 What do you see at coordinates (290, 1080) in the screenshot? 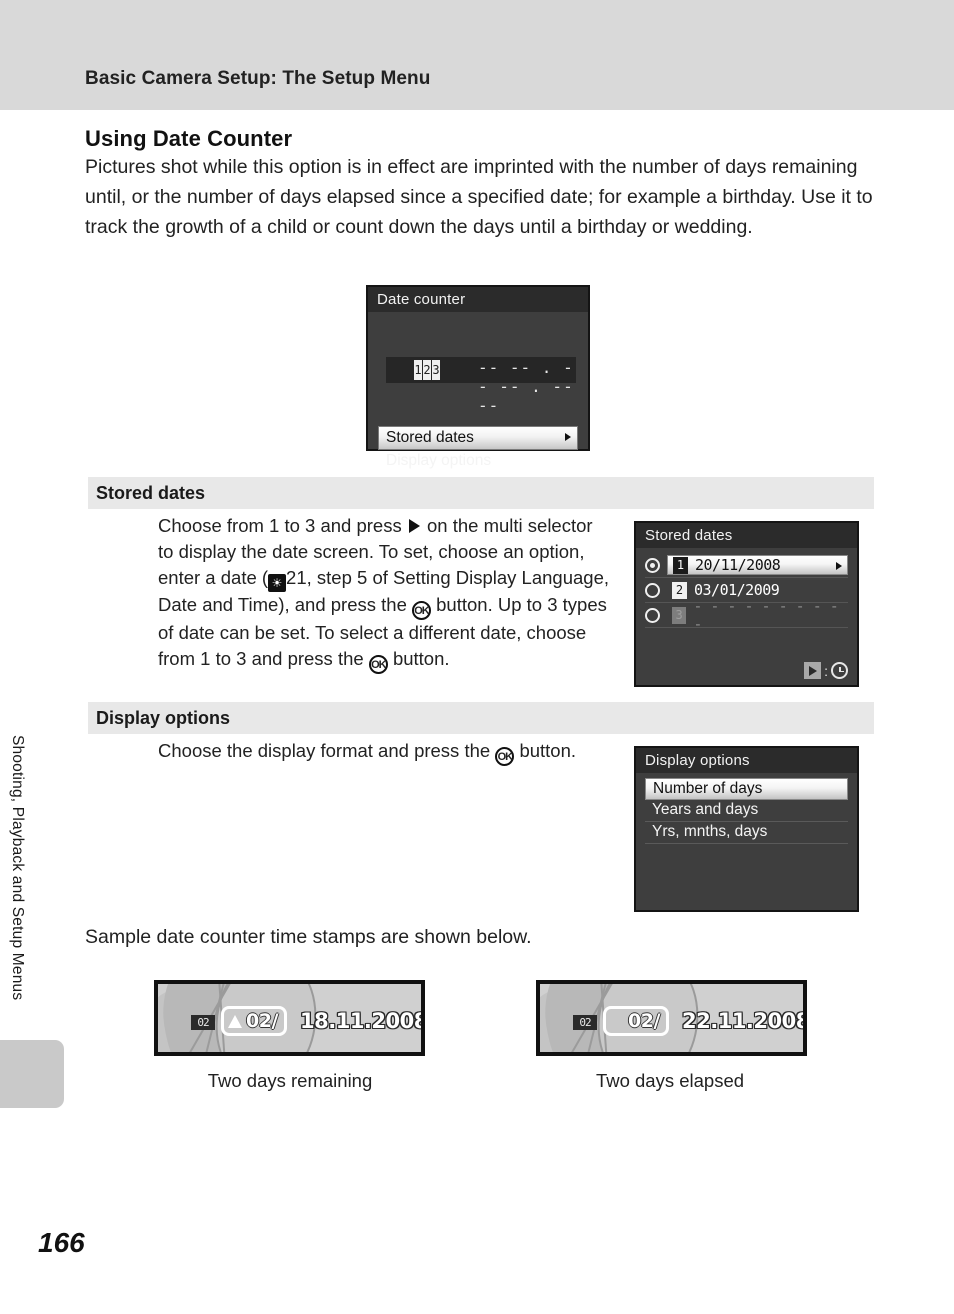
I see `sample-caption-left: Two days remaining` at bounding box center [290, 1080].